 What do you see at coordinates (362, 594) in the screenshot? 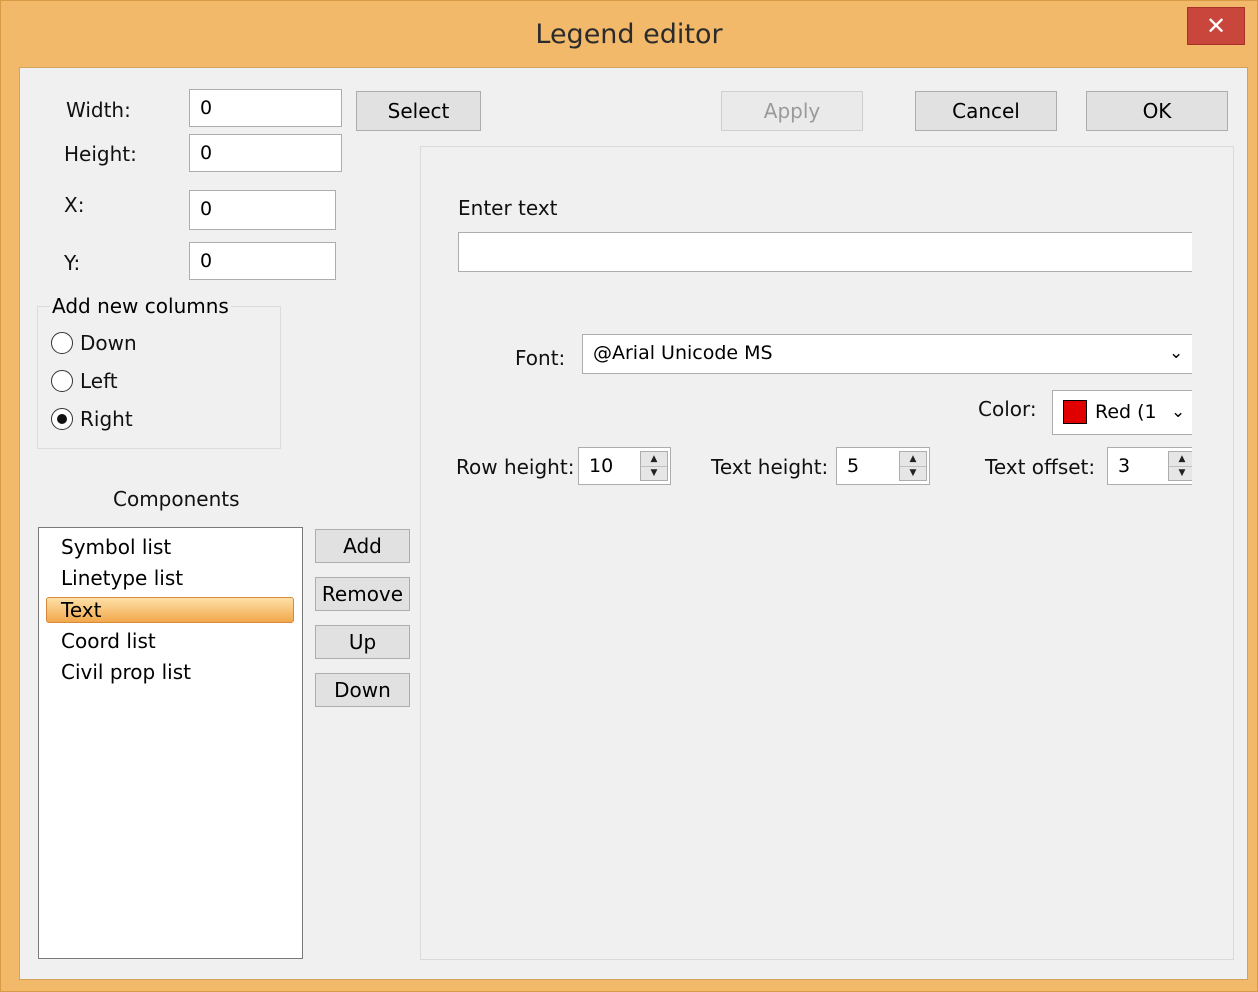
I see `remove-button: Remove` at bounding box center [362, 594].